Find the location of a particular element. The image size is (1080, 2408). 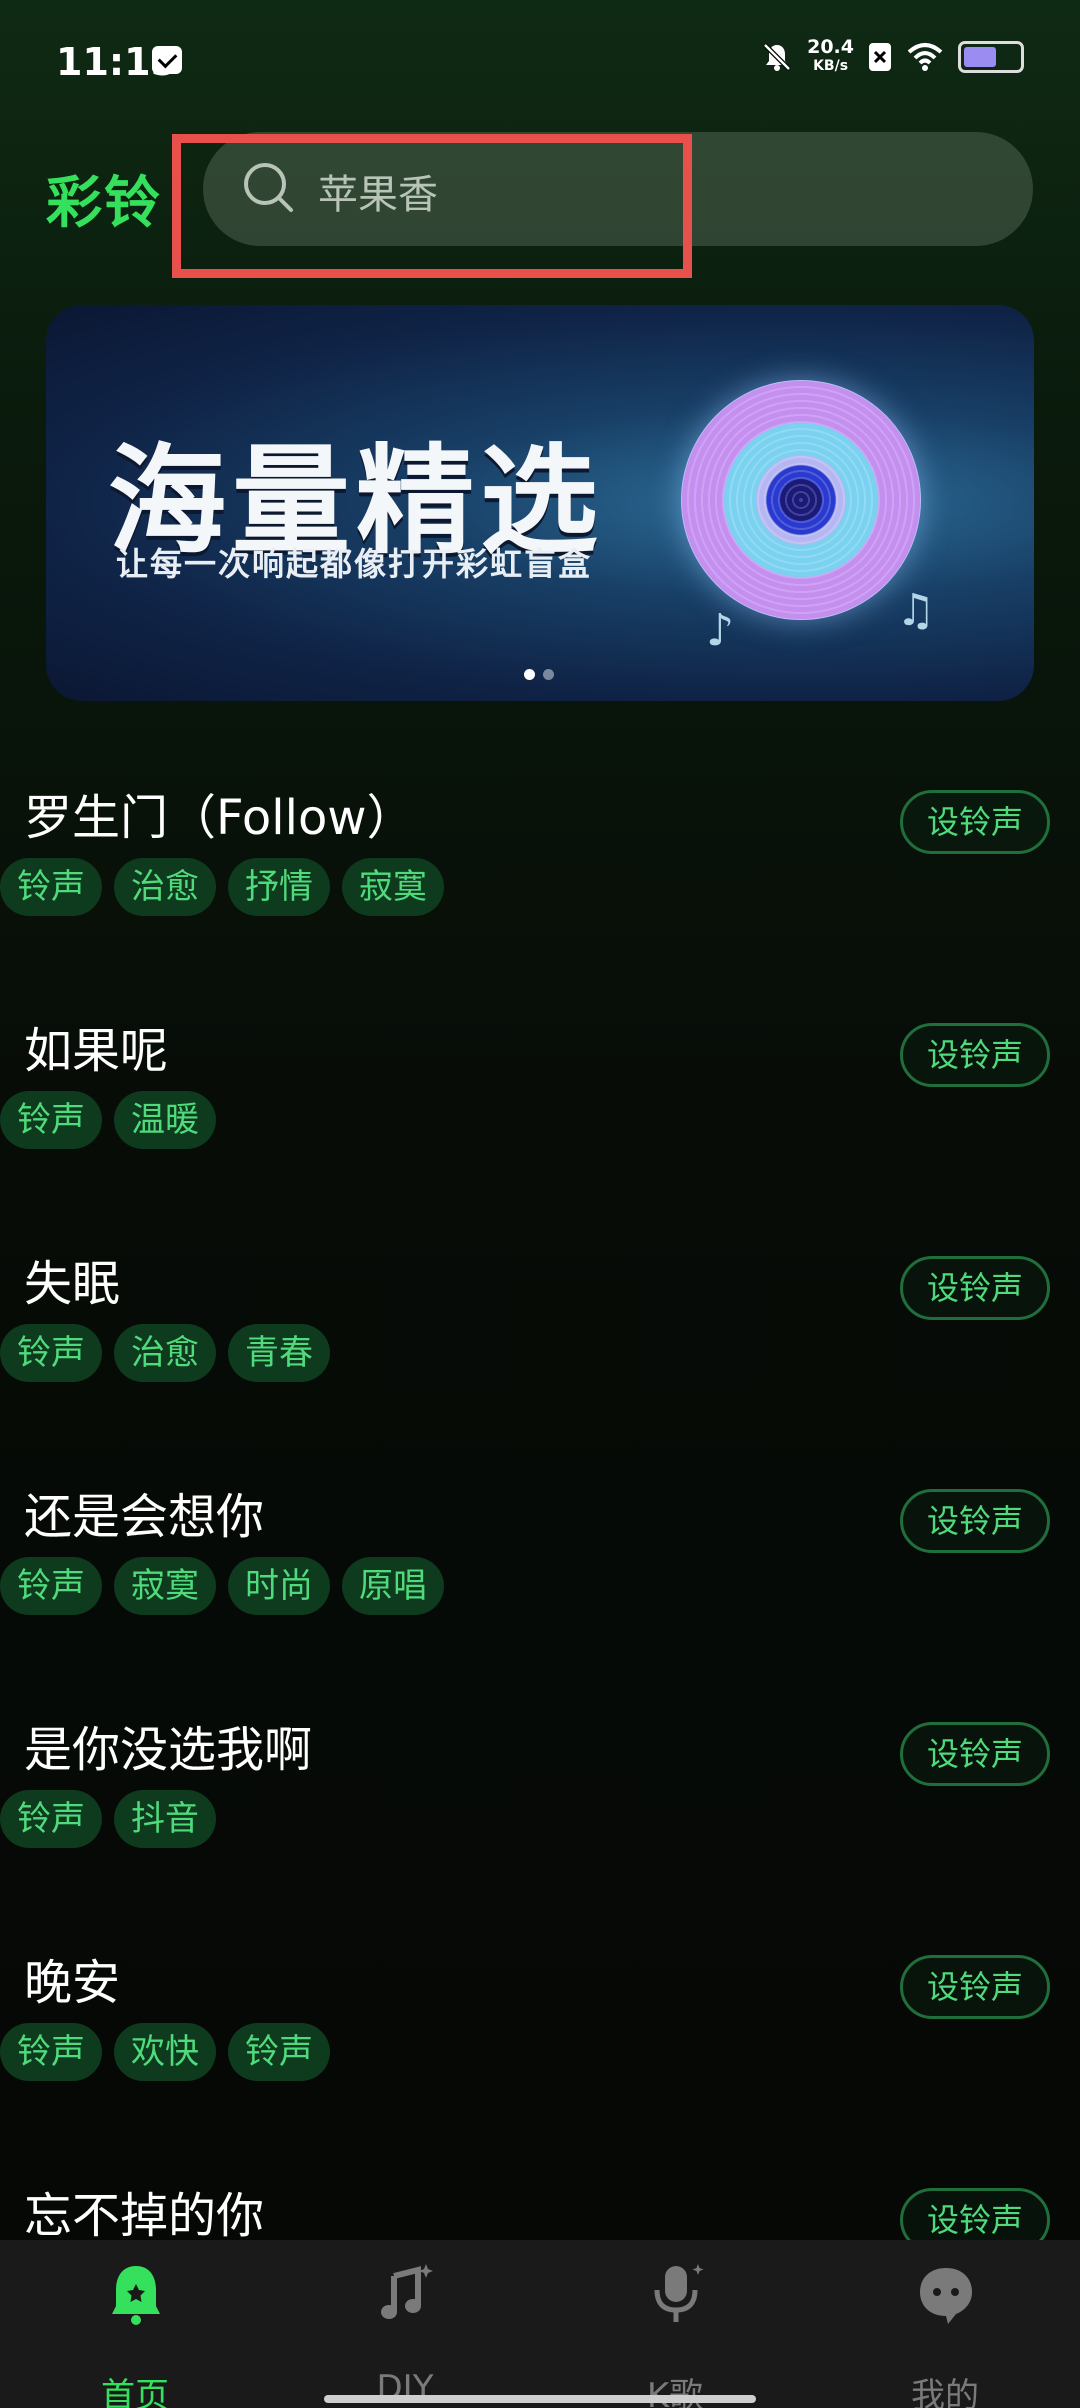

chat-bubble-icon is located at coordinates (946, 2296).